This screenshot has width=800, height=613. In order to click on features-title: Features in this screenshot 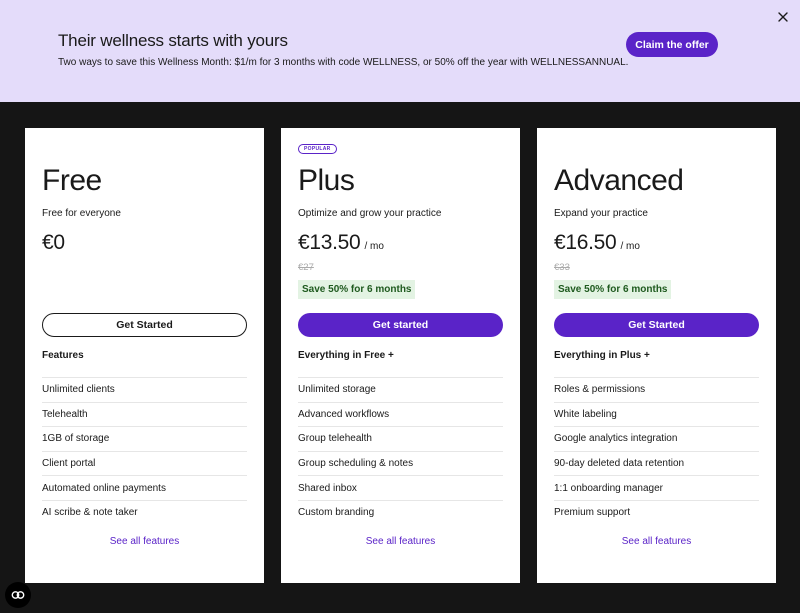, I will do `click(63, 355)`.